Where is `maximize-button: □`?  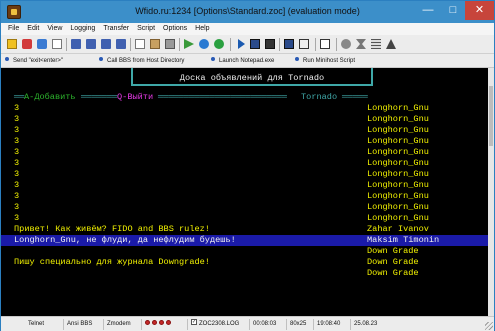
maximize-button: □ is located at coordinates (453, 10).